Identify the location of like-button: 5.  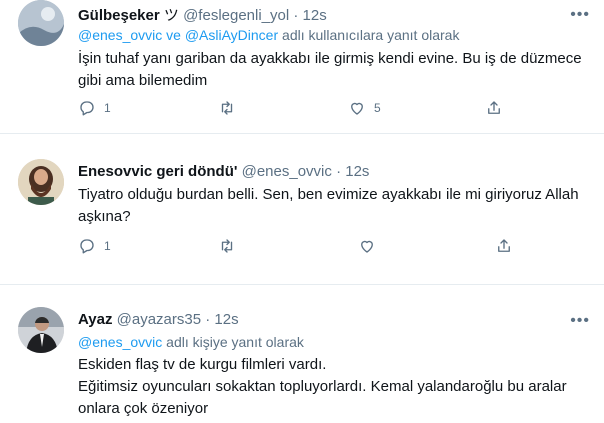
(364, 108).